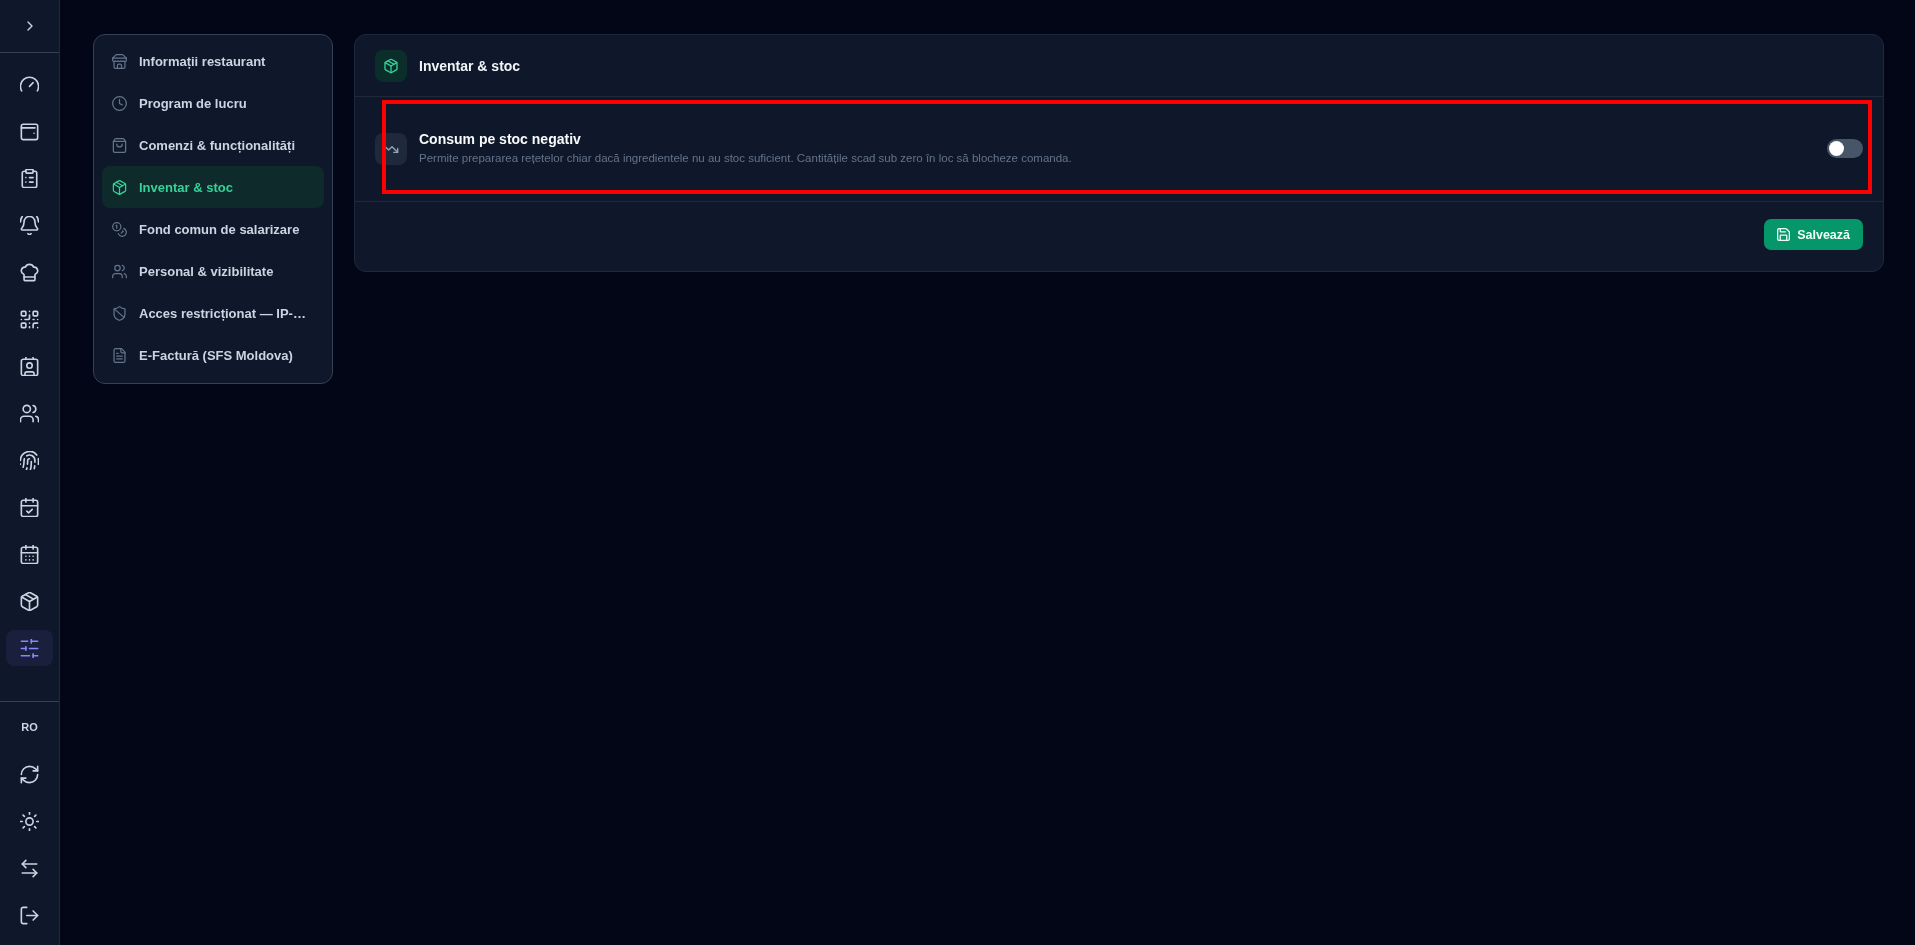  What do you see at coordinates (29, 225) in the screenshot?
I see `bell-icon` at bounding box center [29, 225].